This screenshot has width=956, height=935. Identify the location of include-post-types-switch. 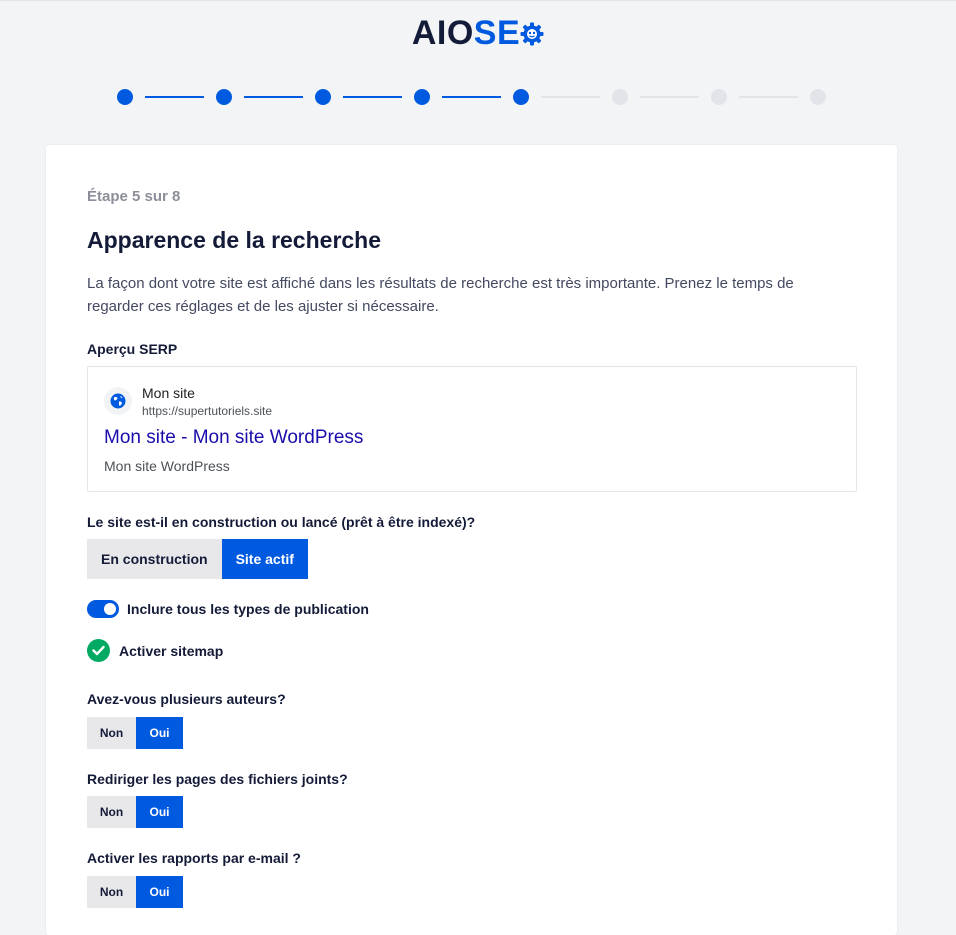
(103, 609).